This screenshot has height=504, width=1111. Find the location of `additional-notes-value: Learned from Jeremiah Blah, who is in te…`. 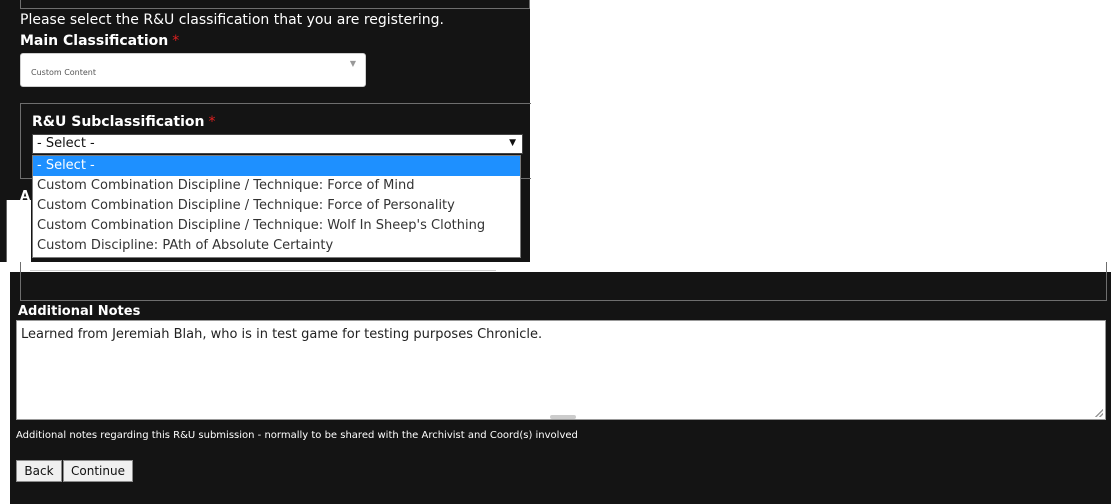

additional-notes-value: Learned from Jeremiah Blah, who is in te… is located at coordinates (282, 334).